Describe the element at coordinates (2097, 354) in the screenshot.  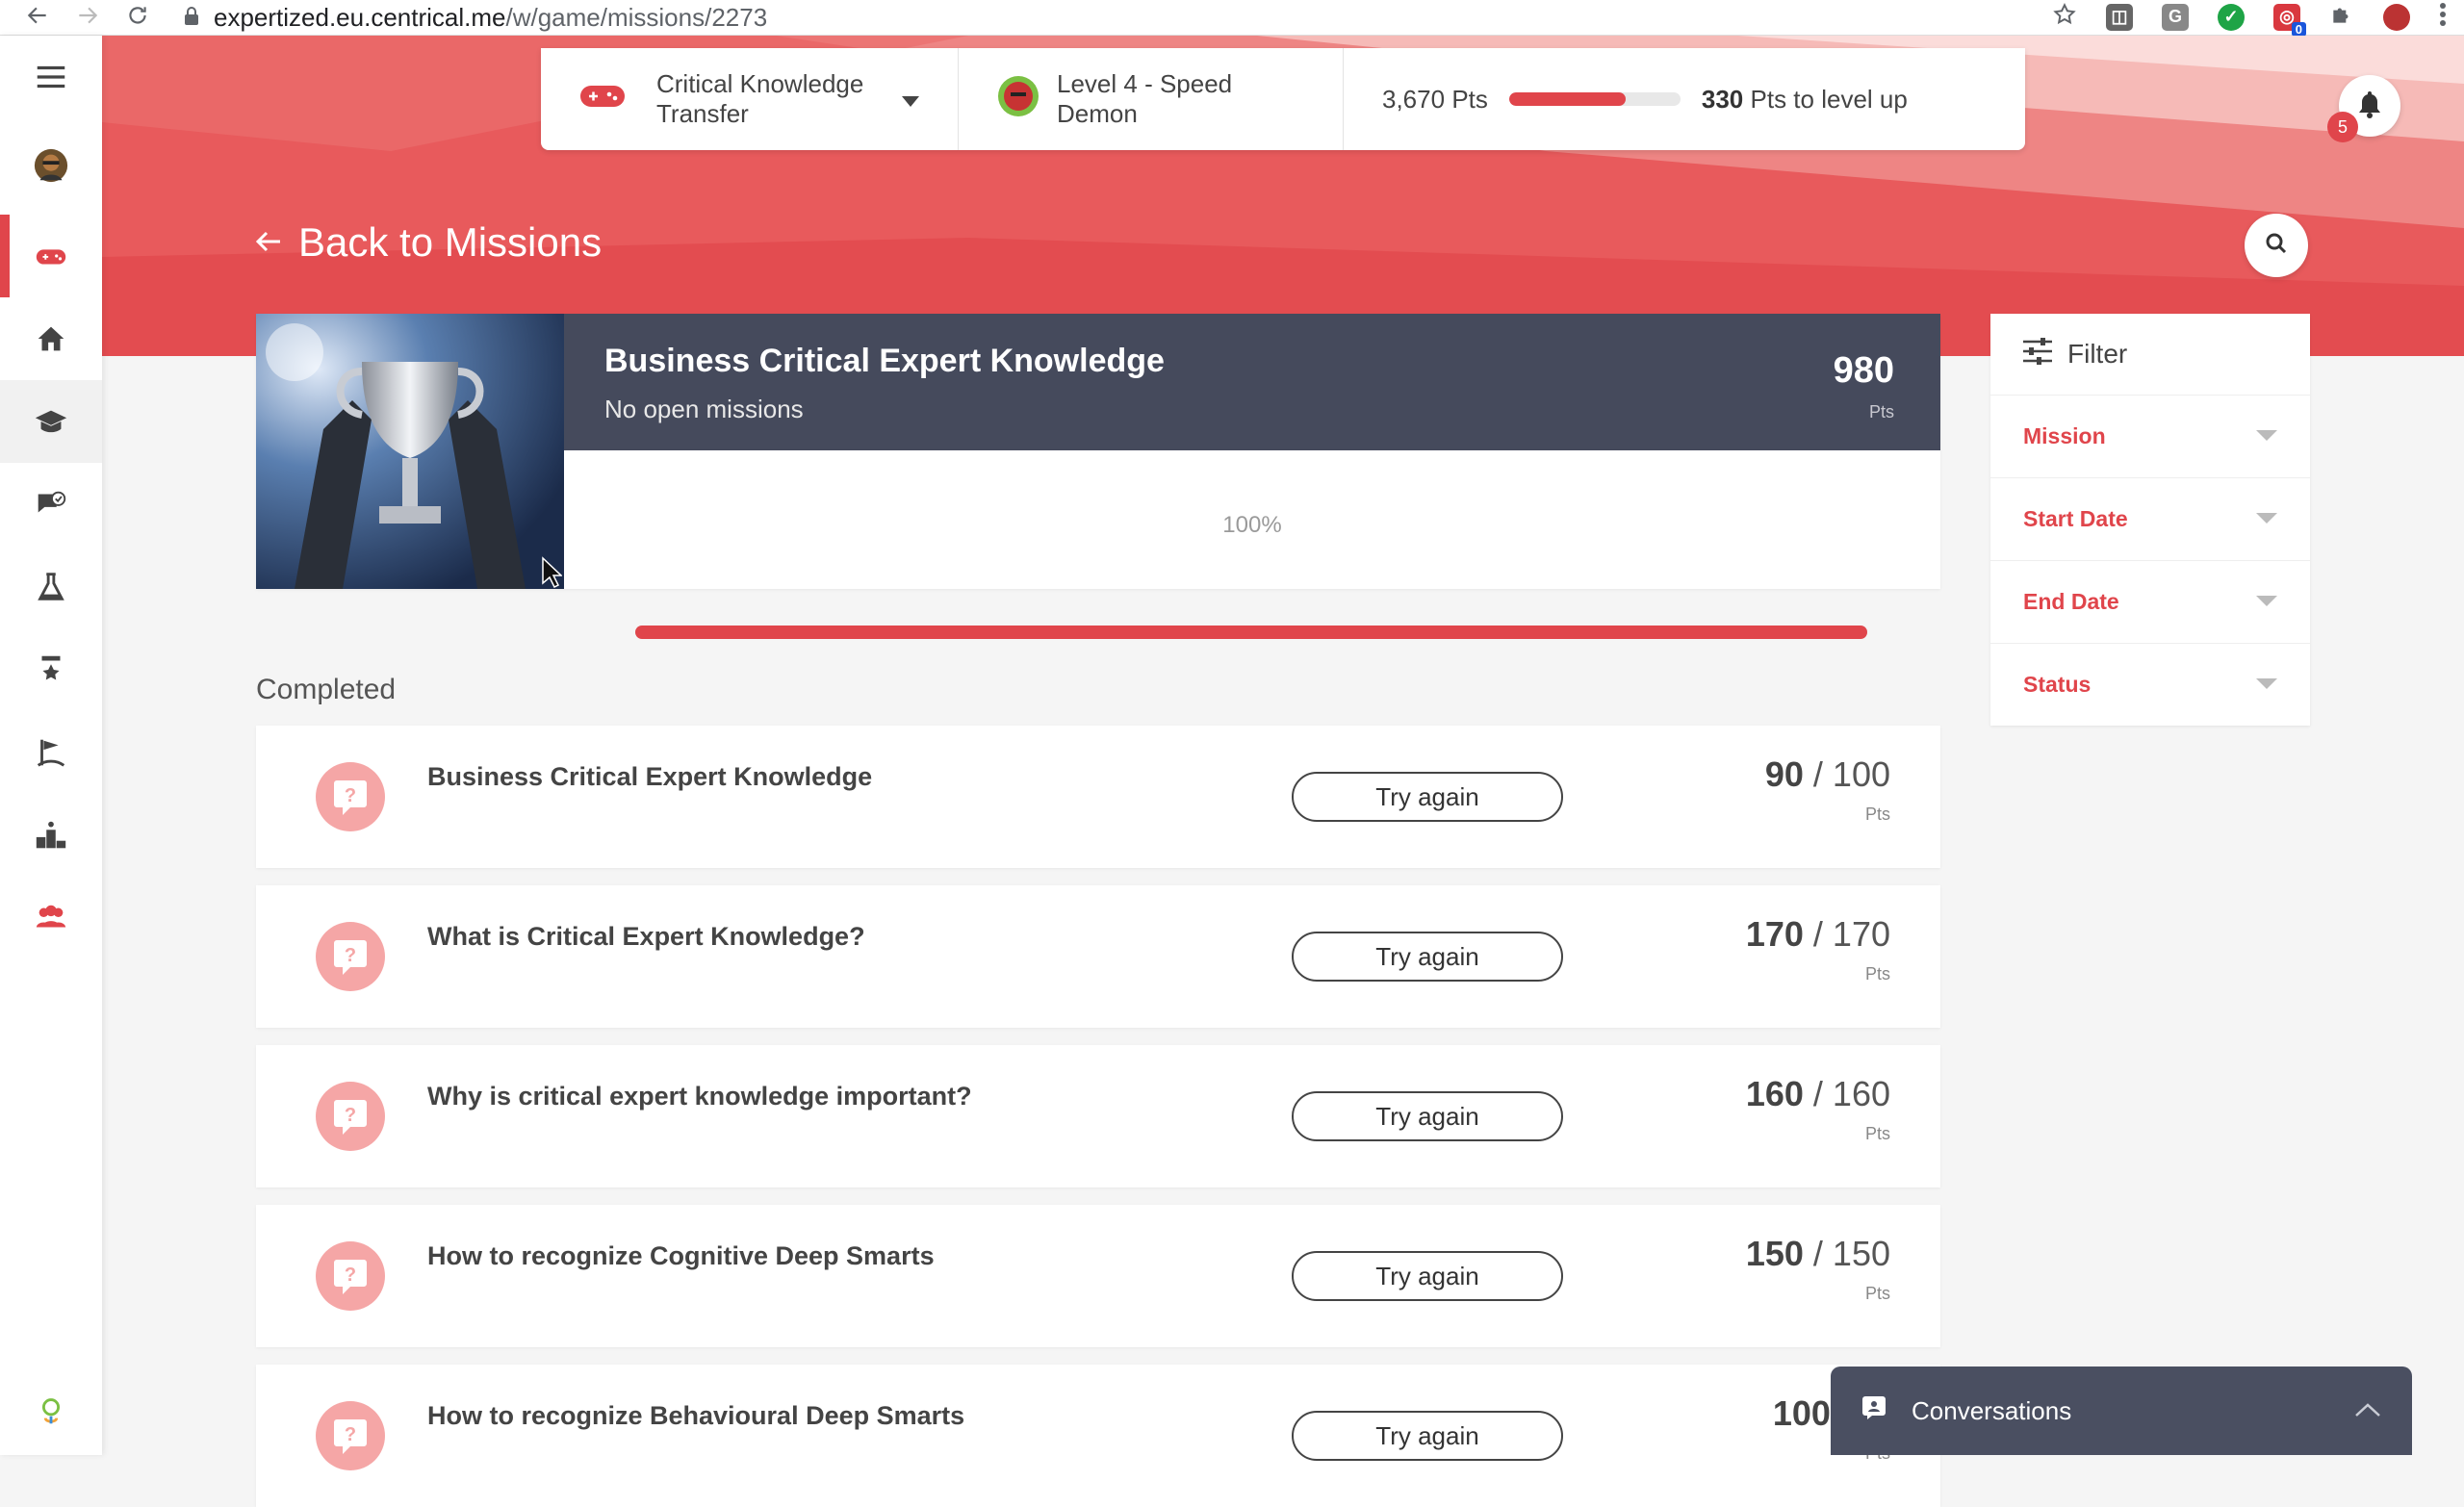
I see `filter-title: Filter` at that location.